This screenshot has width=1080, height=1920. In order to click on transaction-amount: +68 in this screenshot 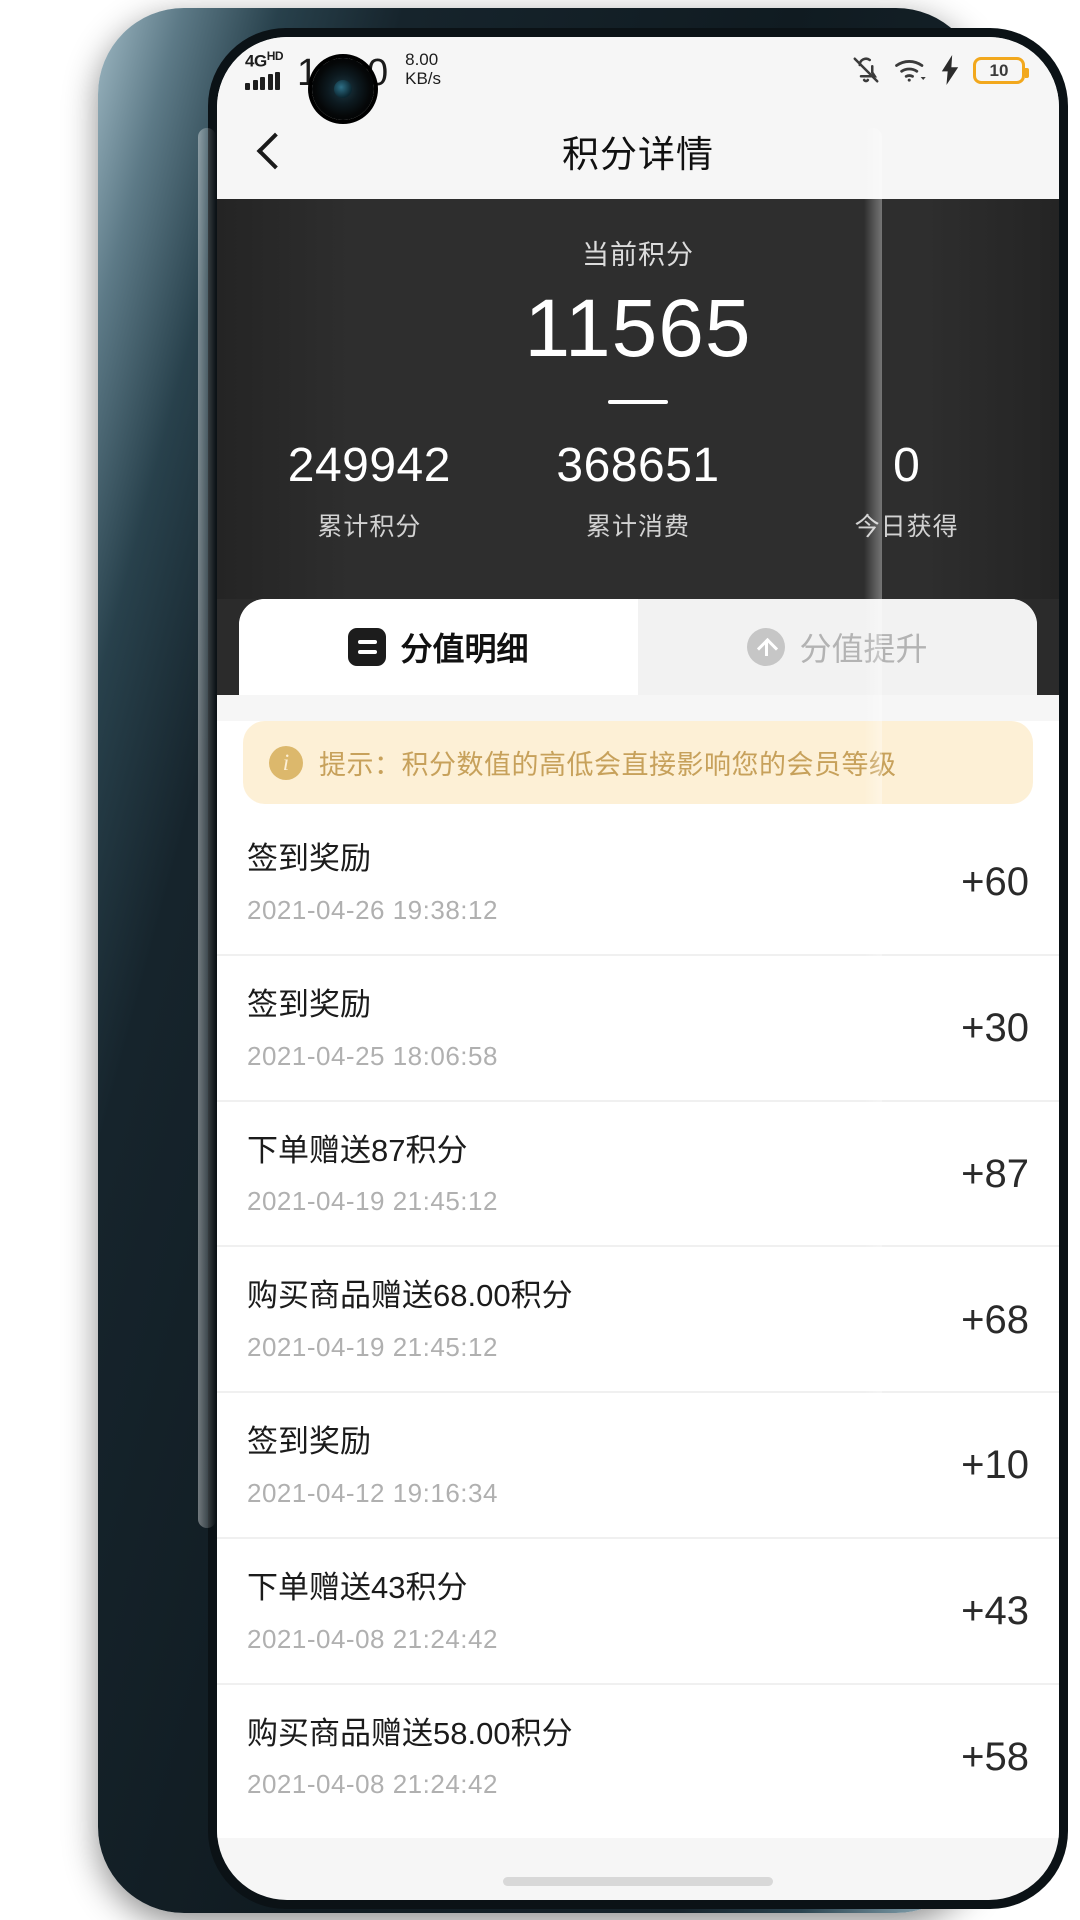, I will do `click(995, 1319)`.